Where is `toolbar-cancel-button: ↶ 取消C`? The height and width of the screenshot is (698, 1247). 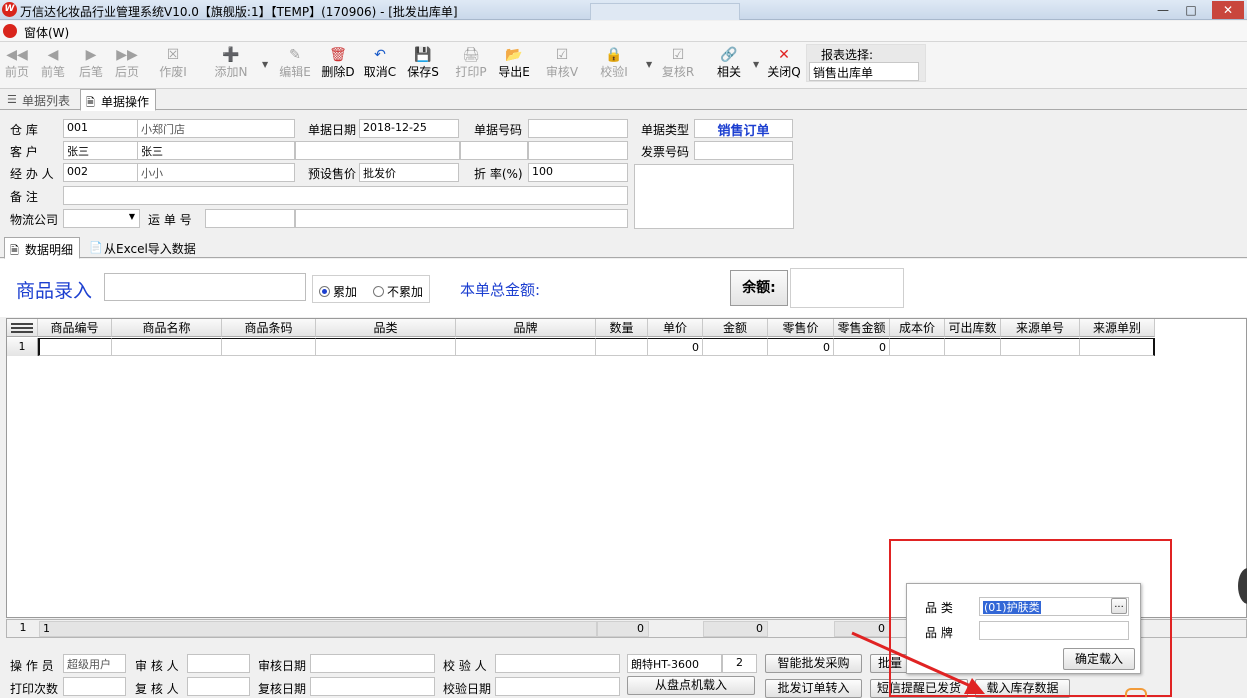 toolbar-cancel-button: ↶ 取消C is located at coordinates (380, 65).